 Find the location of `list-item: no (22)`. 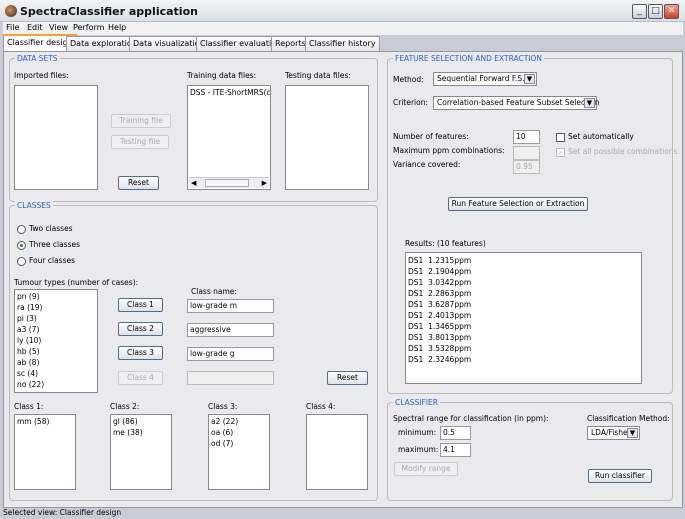

list-item: no (22) is located at coordinates (56, 384).